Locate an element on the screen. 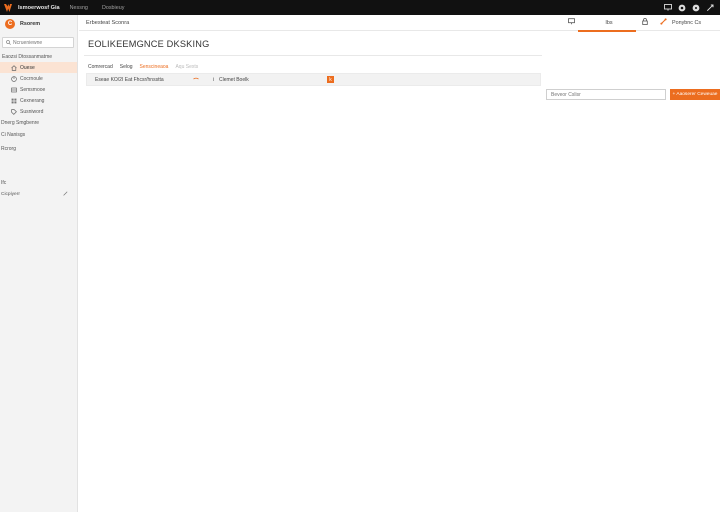 Image resolution: width=720 pixels, height=512 pixels. lock-icon is located at coordinates (645, 22).